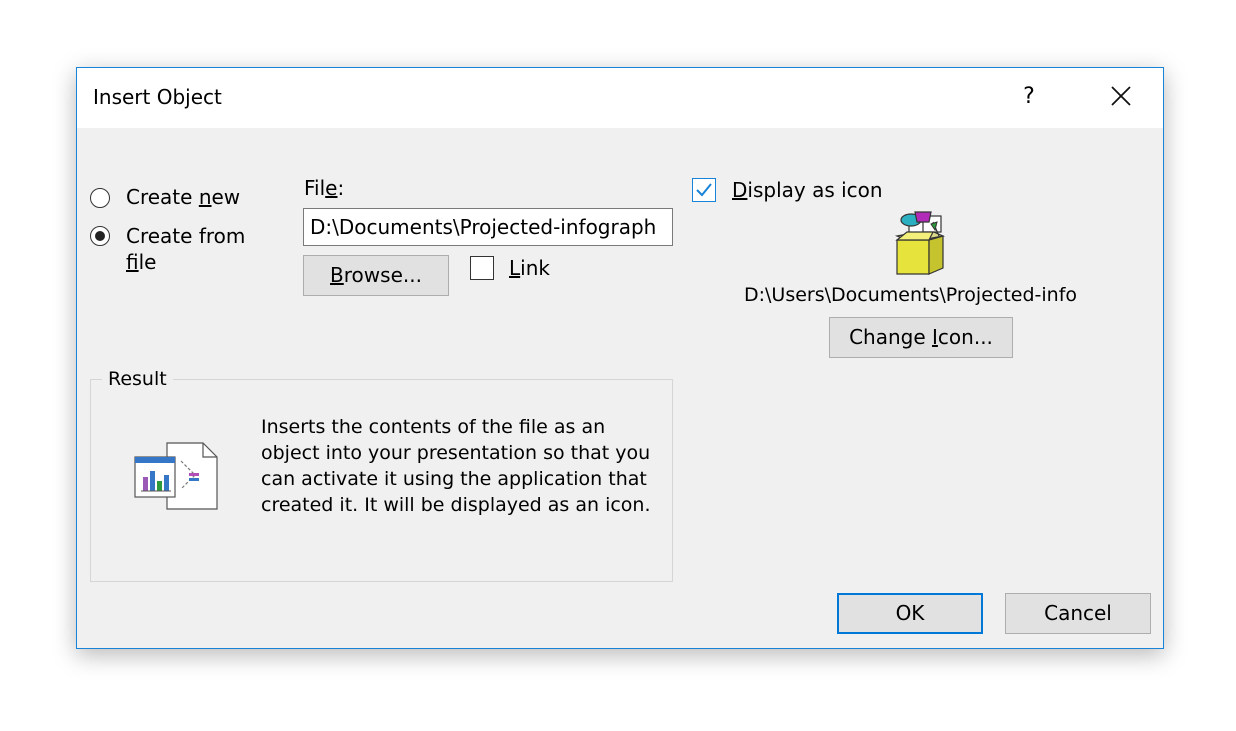 The width and height of the screenshot is (1236, 731). What do you see at coordinates (620, 98) in the screenshot?
I see `title-bar: Insert Object ?` at bounding box center [620, 98].